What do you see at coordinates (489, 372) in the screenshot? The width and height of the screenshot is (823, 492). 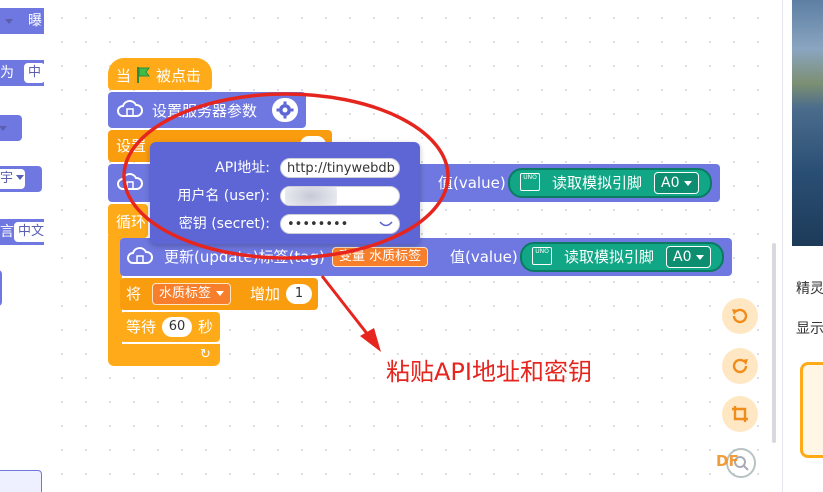 I see `annotation-text: 粘贴API地址和密钥` at bounding box center [489, 372].